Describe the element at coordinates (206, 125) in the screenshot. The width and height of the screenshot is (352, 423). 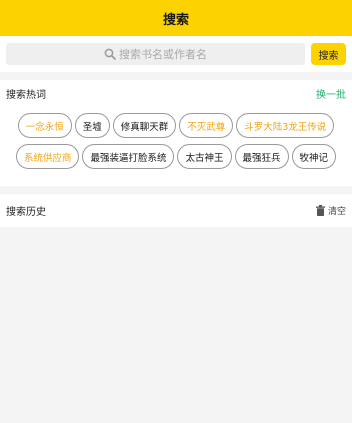
I see `hot-search-tag: 不灭武尊` at that location.